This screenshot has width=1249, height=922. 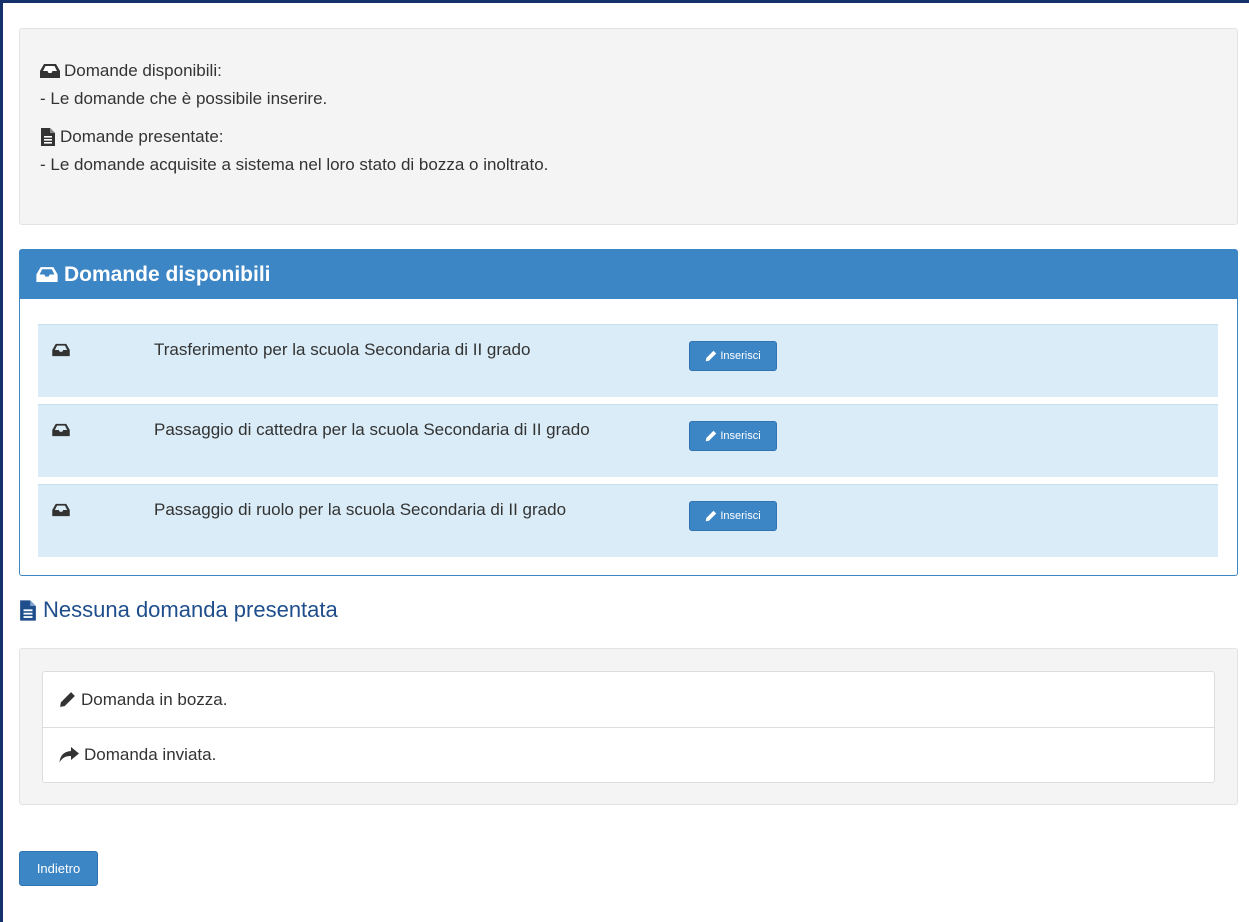 What do you see at coordinates (190, 609) in the screenshot?
I see `submitted-section-label: Nessuna domanda presentata` at bounding box center [190, 609].